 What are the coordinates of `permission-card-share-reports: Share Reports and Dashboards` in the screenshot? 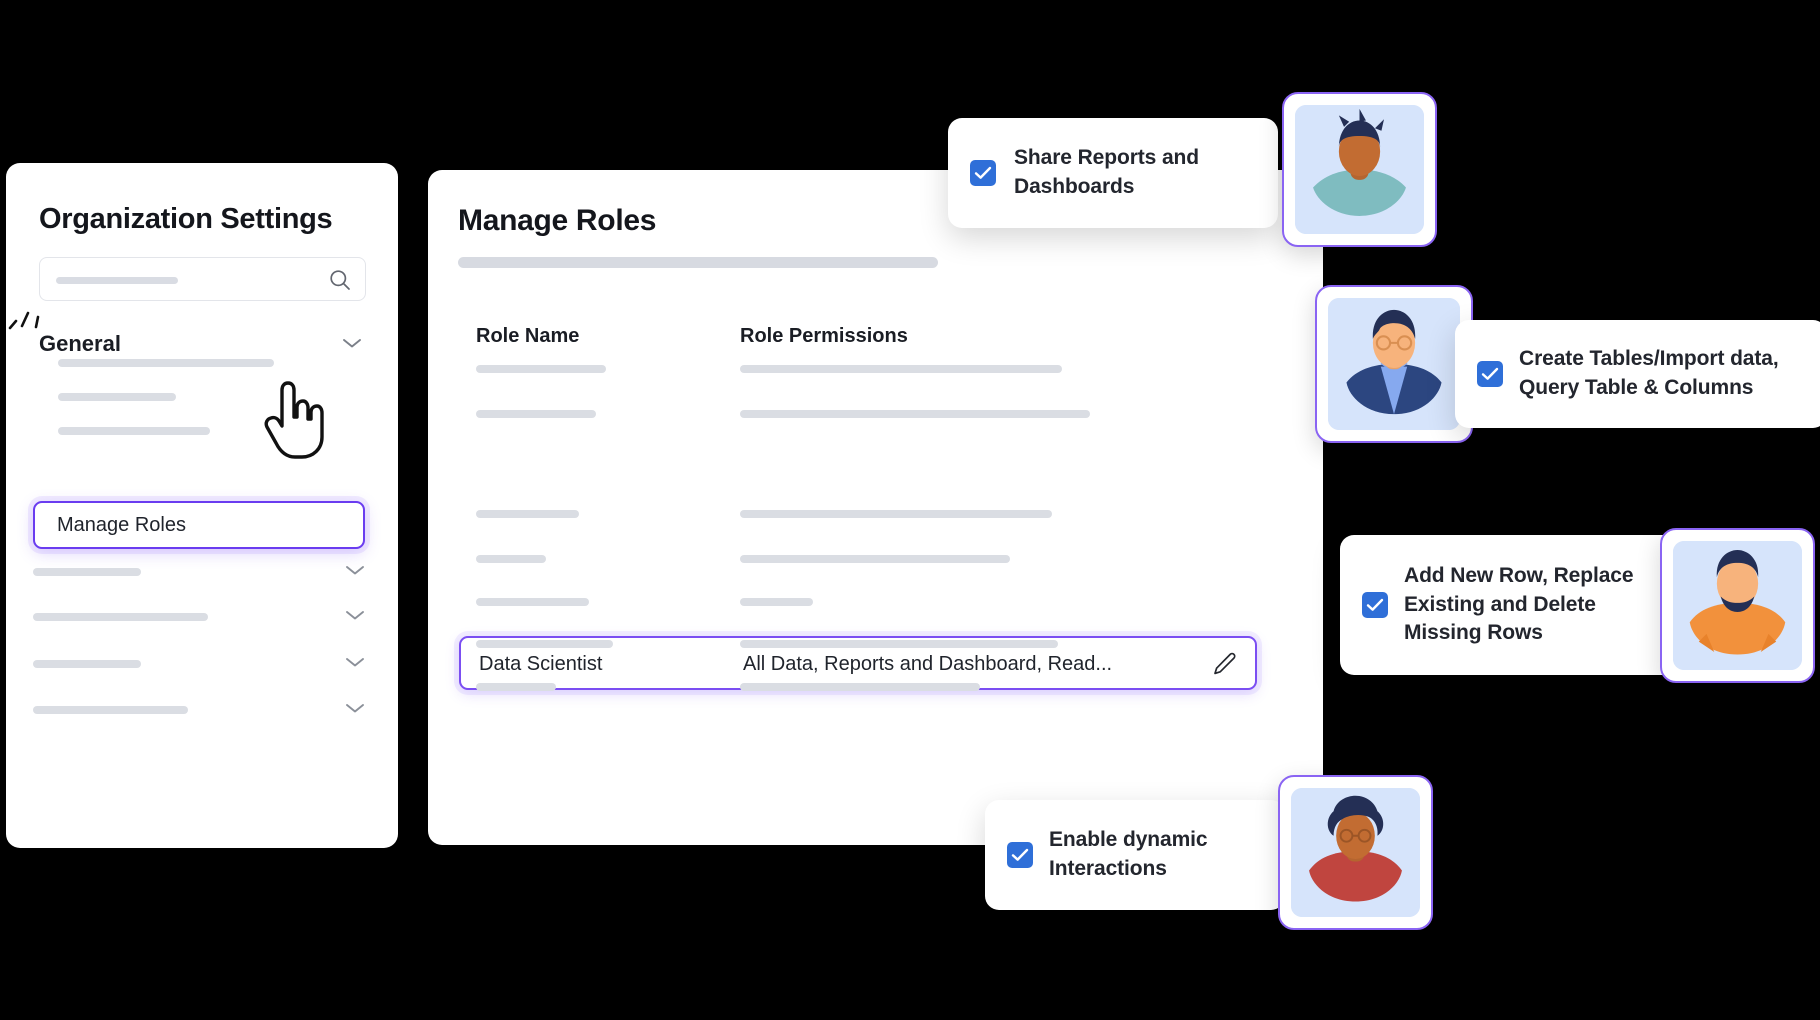 It's located at (1113, 173).